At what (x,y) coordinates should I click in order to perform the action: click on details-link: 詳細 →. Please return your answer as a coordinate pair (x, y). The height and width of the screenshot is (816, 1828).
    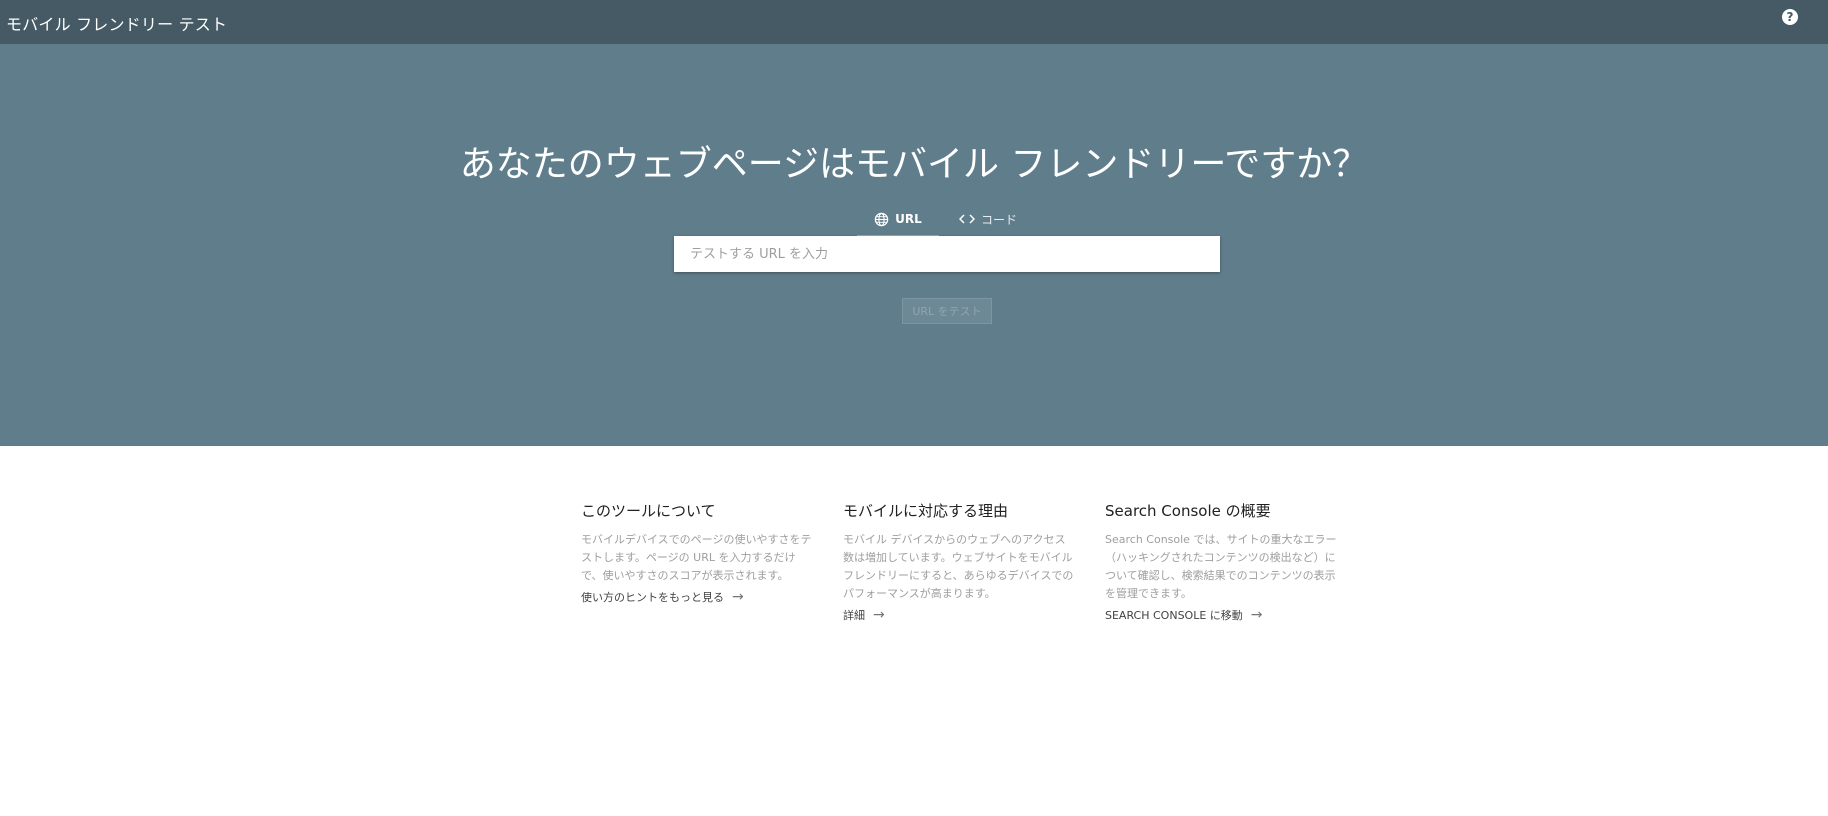
    Looking at the image, I should click on (959, 615).